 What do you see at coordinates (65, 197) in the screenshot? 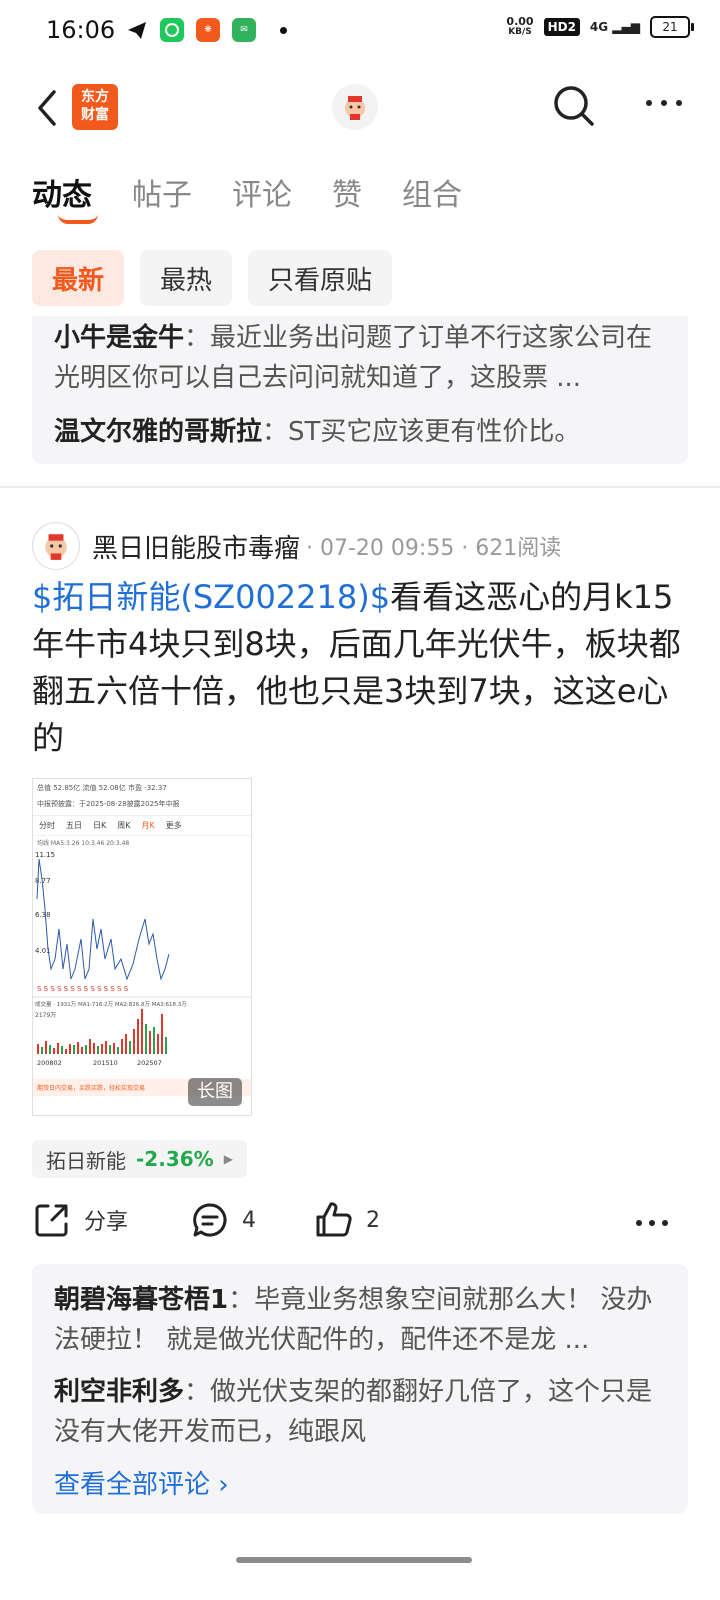
I see `tab-dynamic: 动态` at bounding box center [65, 197].